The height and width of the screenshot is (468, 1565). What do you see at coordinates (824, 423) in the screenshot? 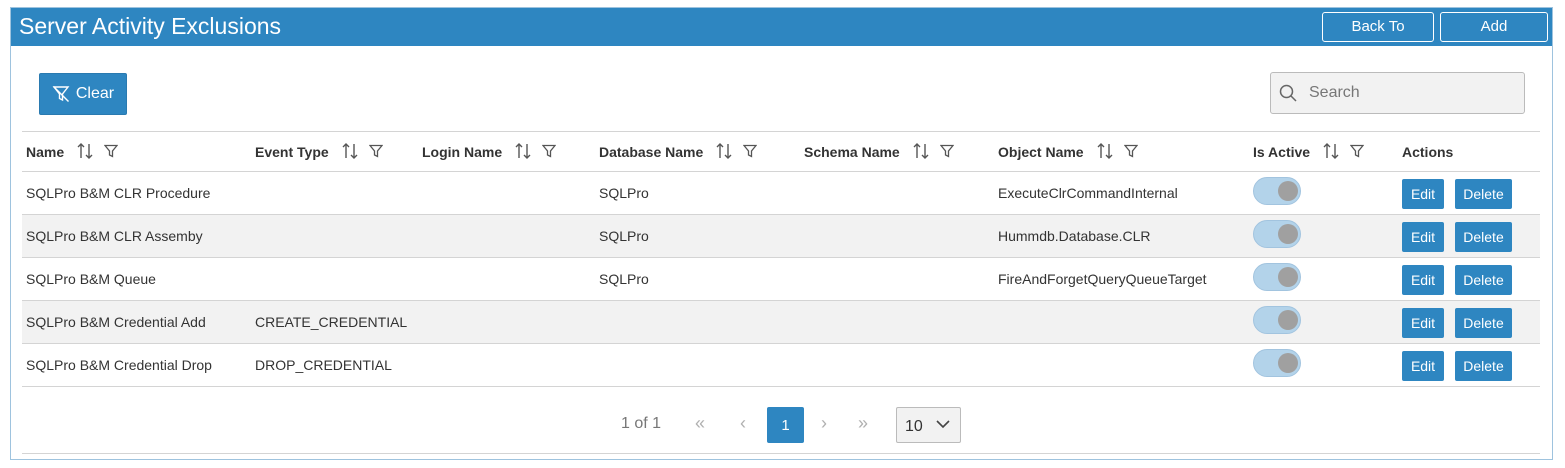
I see `next-page-button: ›` at bounding box center [824, 423].